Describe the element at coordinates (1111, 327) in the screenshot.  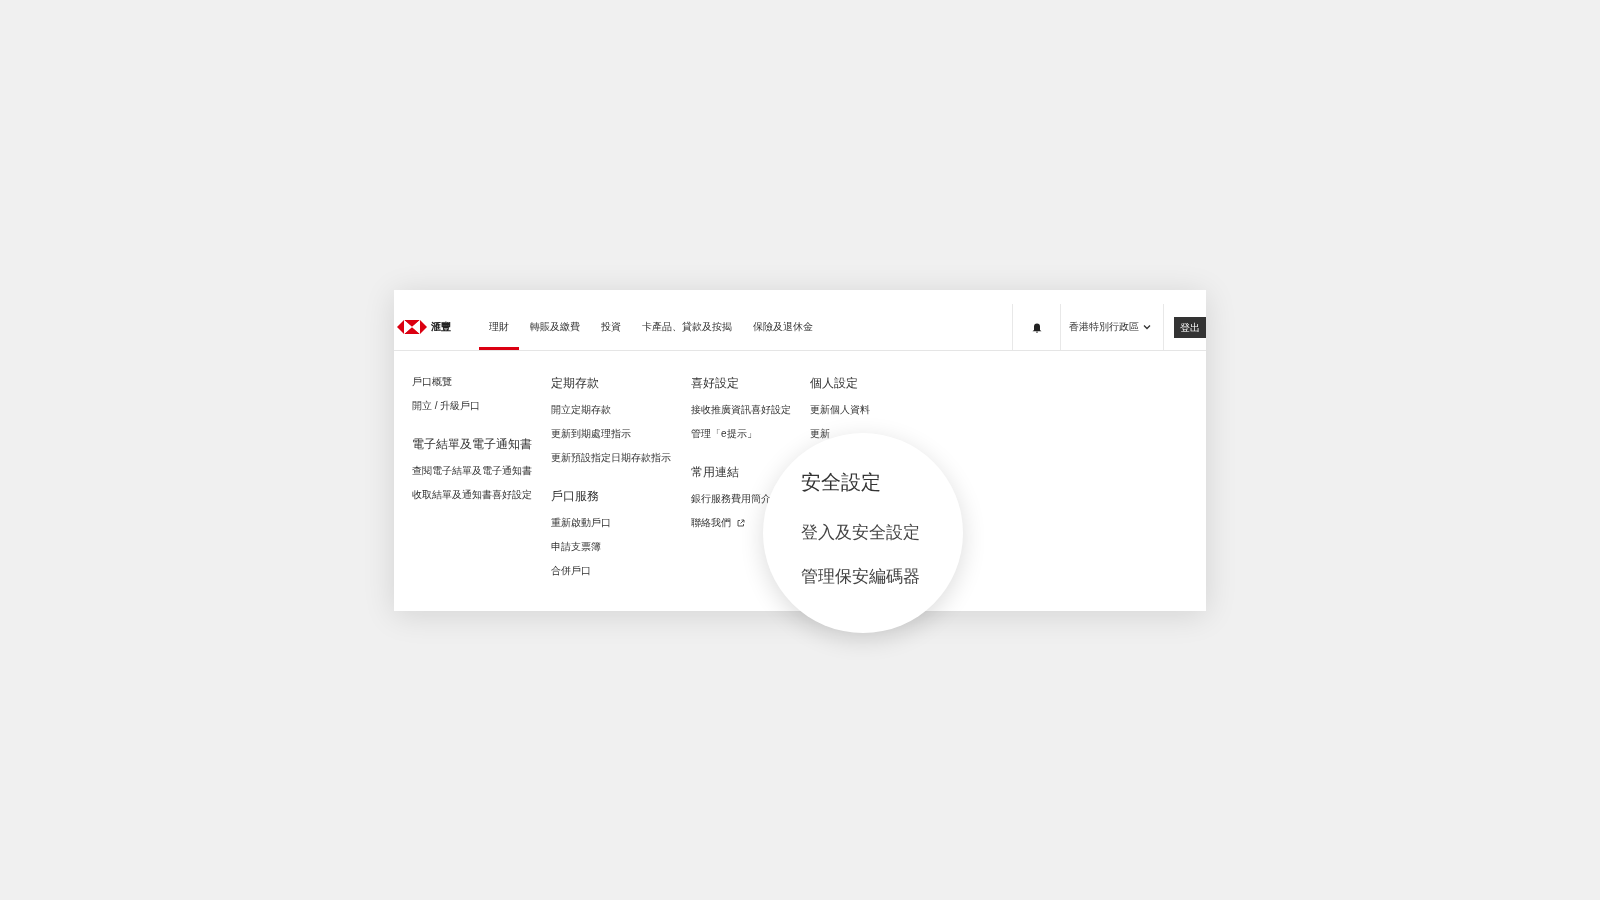
I see `region-selector: 香港特別行政區` at that location.